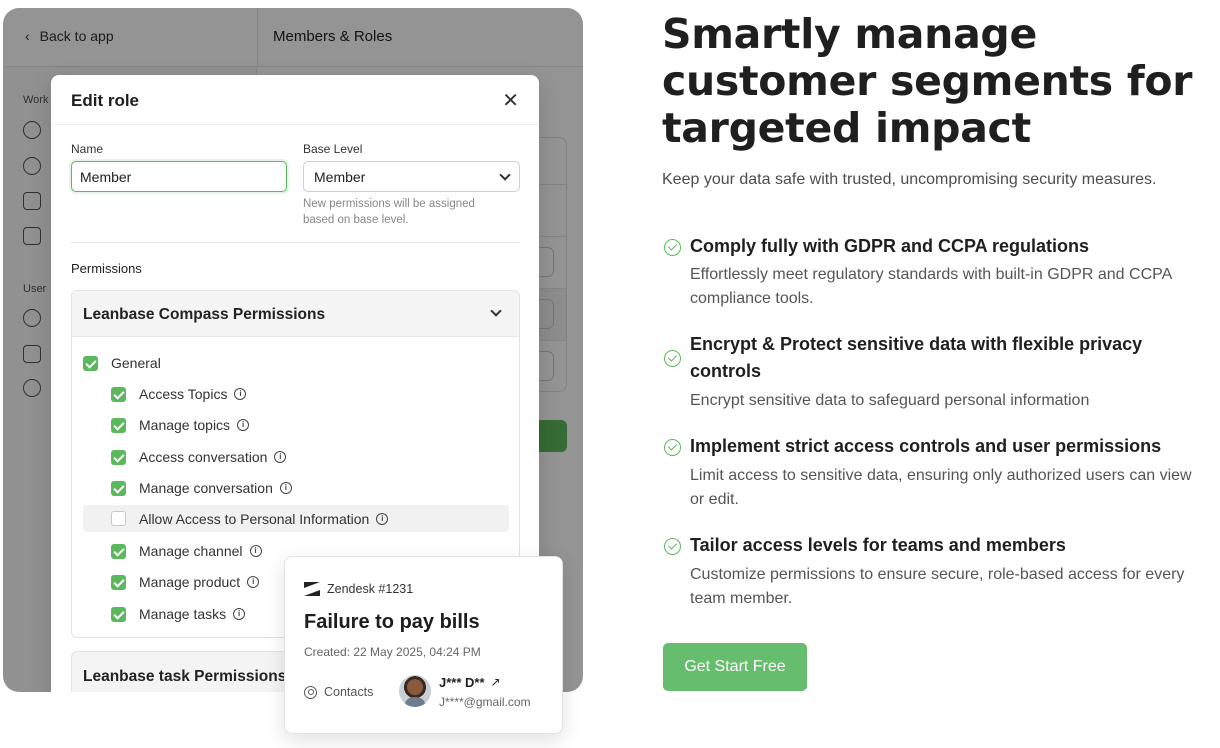  I want to click on permission-label: Manage tasks, so click(183, 614).